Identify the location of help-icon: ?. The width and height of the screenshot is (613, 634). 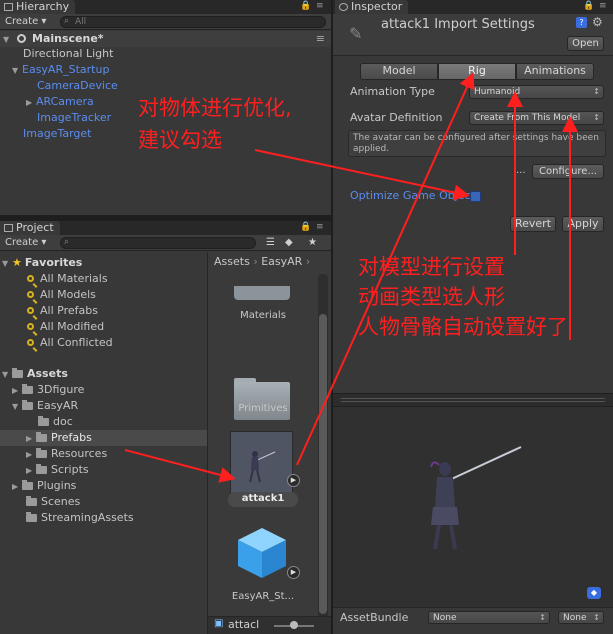
(581, 22).